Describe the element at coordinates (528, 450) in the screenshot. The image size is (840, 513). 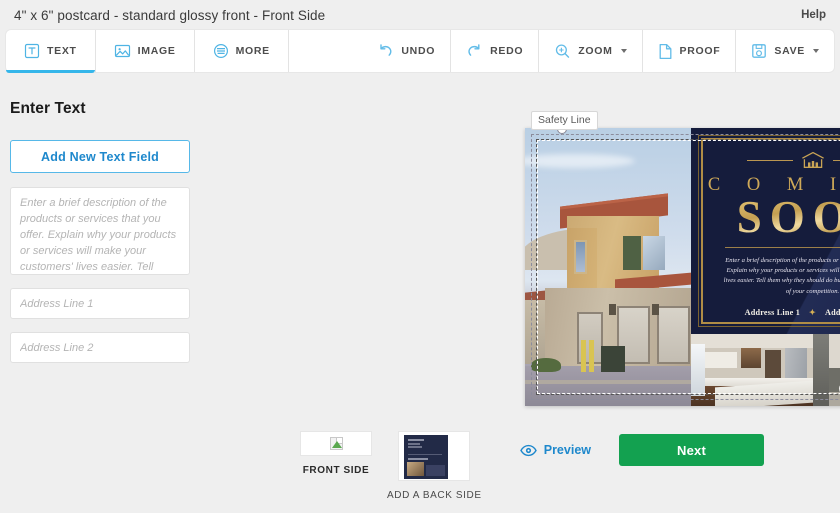
I see `eye-icon` at that location.